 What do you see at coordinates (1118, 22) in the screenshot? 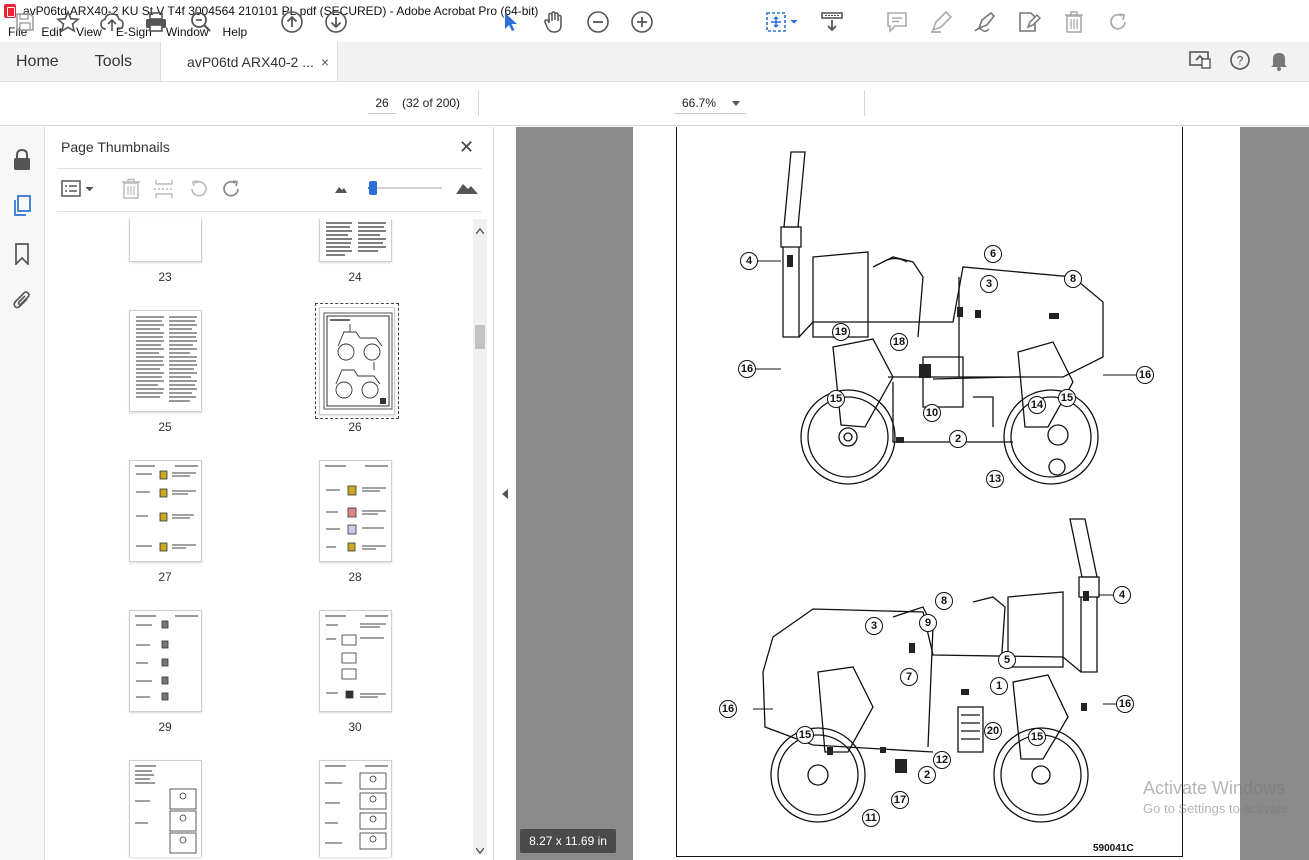
I see `redo-icon` at bounding box center [1118, 22].